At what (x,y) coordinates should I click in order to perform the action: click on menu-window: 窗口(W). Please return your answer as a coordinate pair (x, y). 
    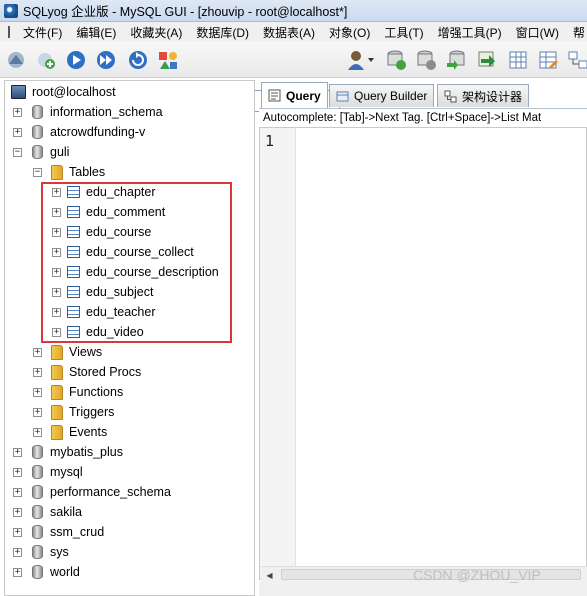
    Looking at the image, I should click on (537, 32).